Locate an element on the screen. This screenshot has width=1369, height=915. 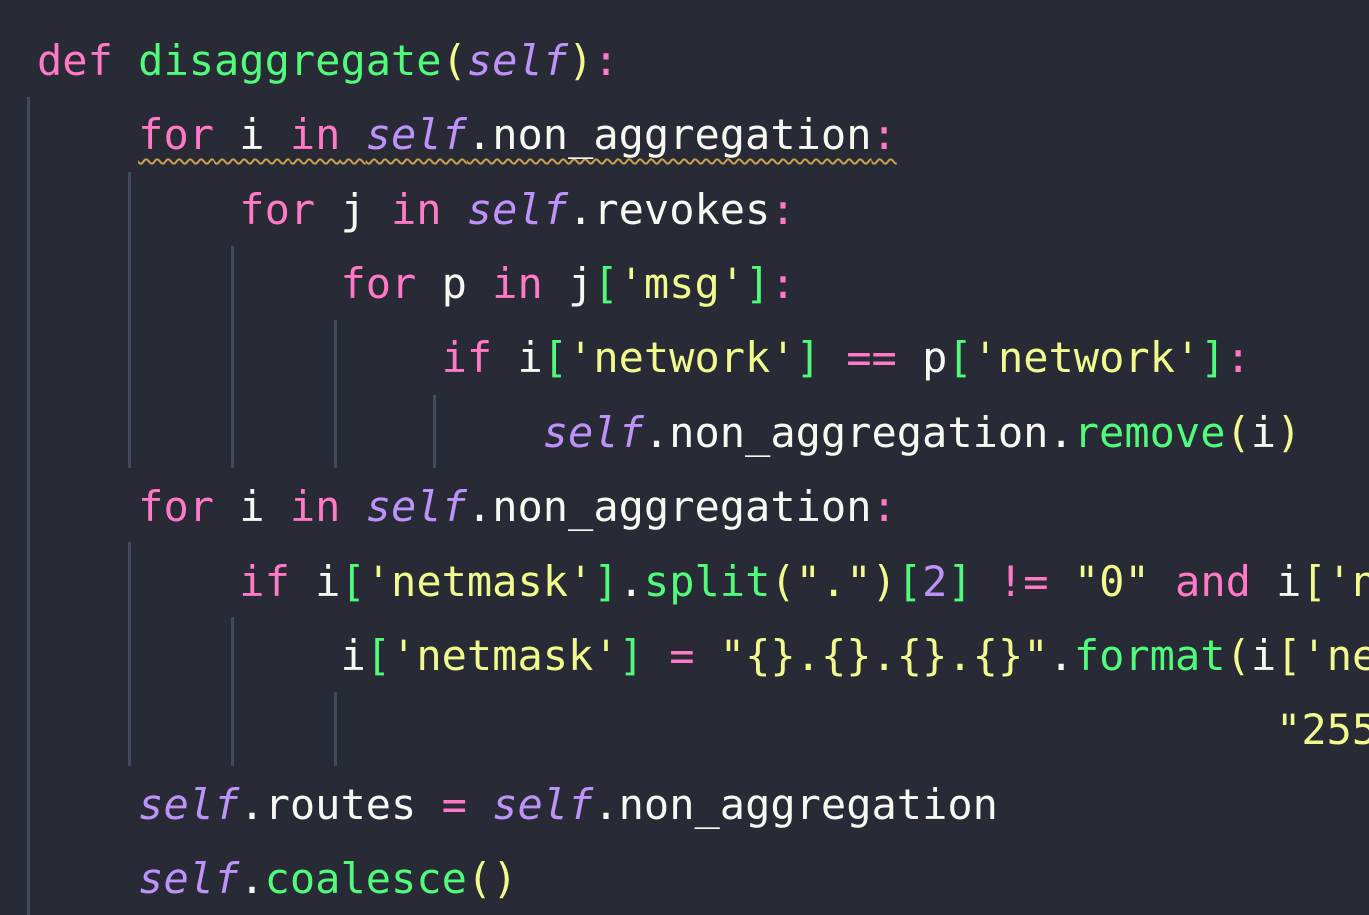
token-operator: != is located at coordinates (1023, 581).